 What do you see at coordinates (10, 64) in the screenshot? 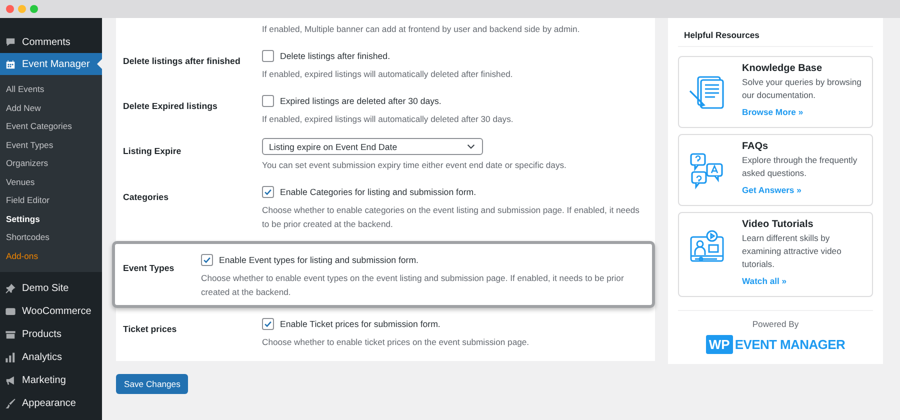
I see `calendar-icon` at bounding box center [10, 64].